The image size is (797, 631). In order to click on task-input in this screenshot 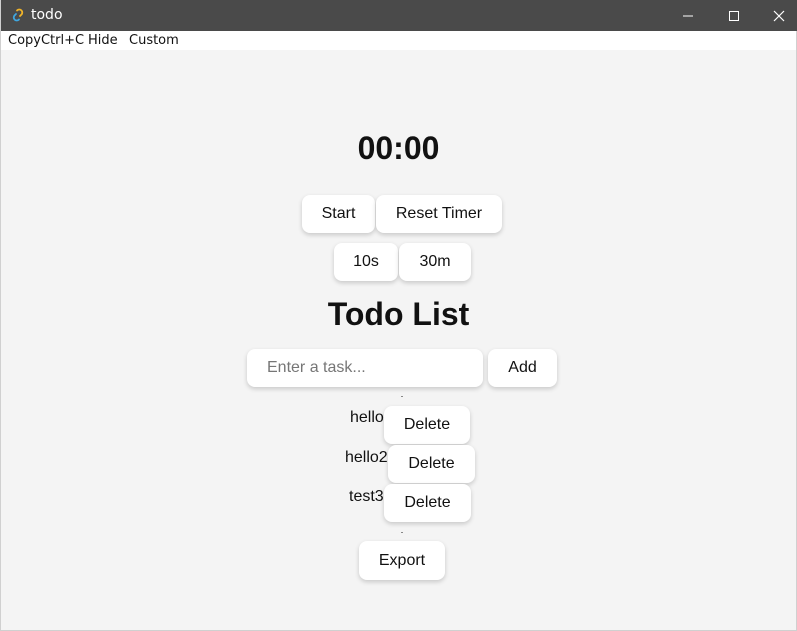, I will do `click(365, 368)`.